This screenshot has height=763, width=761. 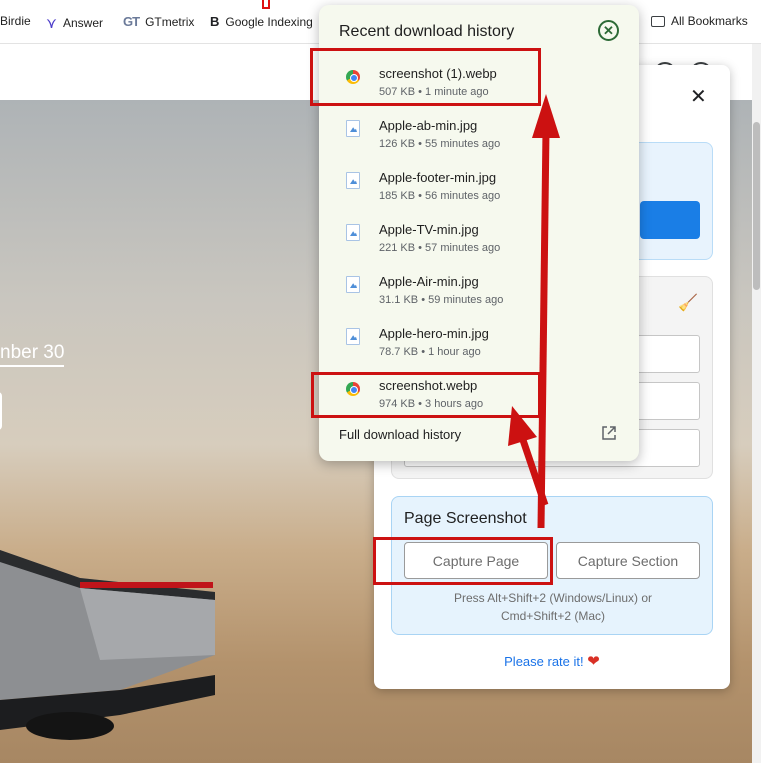 I want to click on download-item: Apple-TV-min.jpg 221 KB • 57 minutes ago, so click(x=479, y=240).